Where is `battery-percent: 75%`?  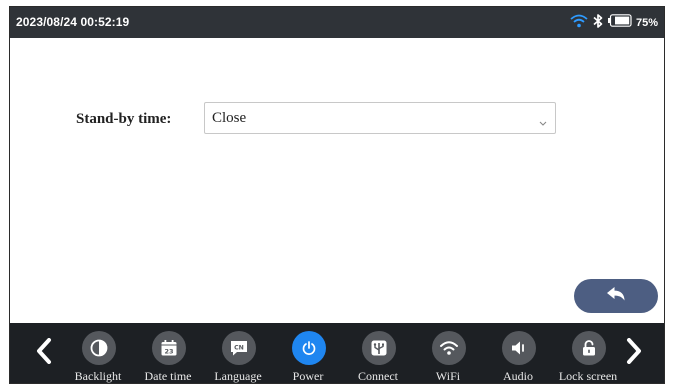 battery-percent: 75% is located at coordinates (646, 23).